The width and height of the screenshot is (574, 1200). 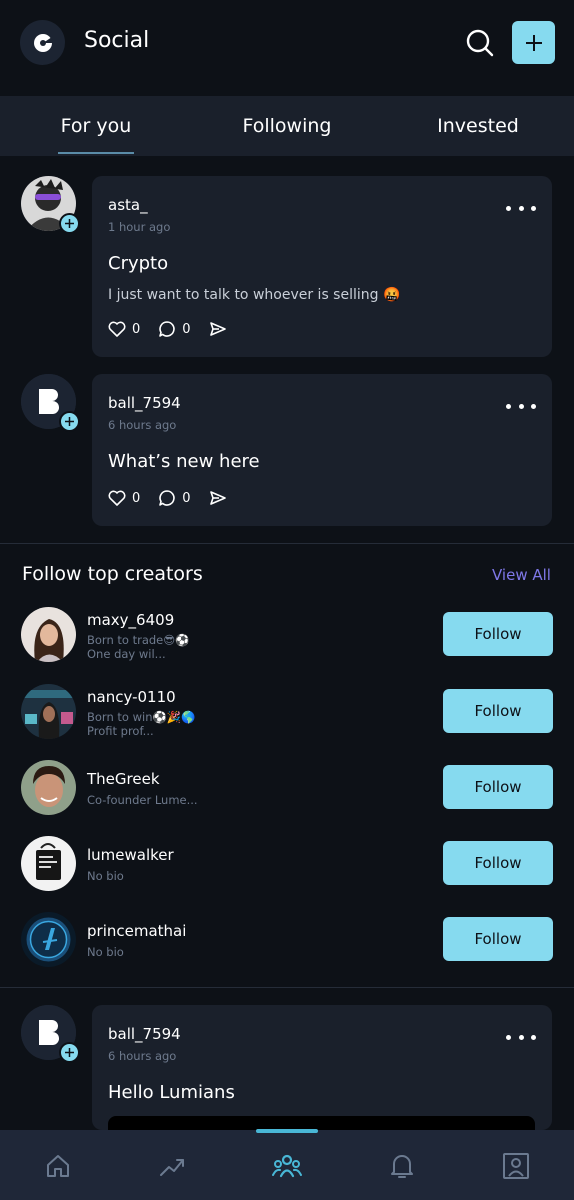 What do you see at coordinates (322, 1067) in the screenshot?
I see `post-content: ball_7594 6 hours ago Hello Lumians` at bounding box center [322, 1067].